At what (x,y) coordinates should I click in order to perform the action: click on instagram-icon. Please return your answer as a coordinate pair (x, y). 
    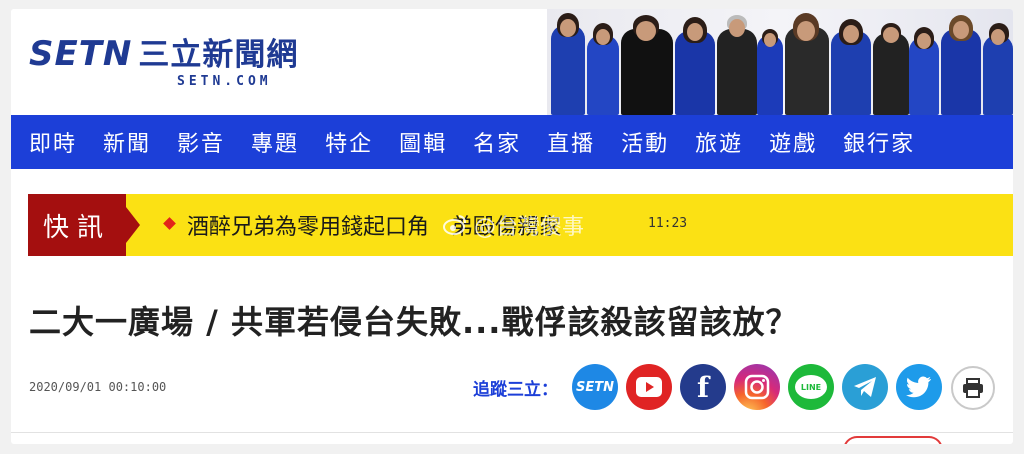
    Looking at the image, I should click on (757, 387).